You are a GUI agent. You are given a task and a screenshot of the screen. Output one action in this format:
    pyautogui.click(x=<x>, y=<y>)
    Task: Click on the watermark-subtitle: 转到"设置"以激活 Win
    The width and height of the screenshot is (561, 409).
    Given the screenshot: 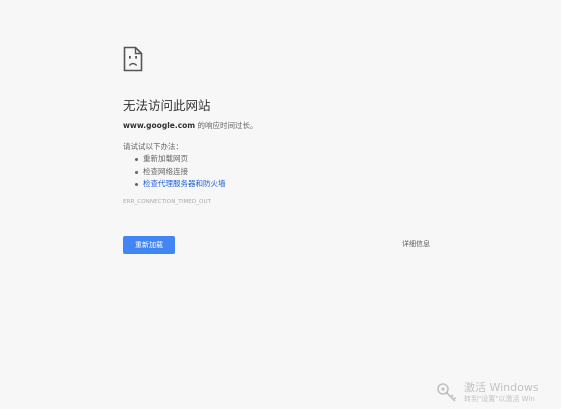 What is the action you would take?
    pyautogui.click(x=499, y=399)
    